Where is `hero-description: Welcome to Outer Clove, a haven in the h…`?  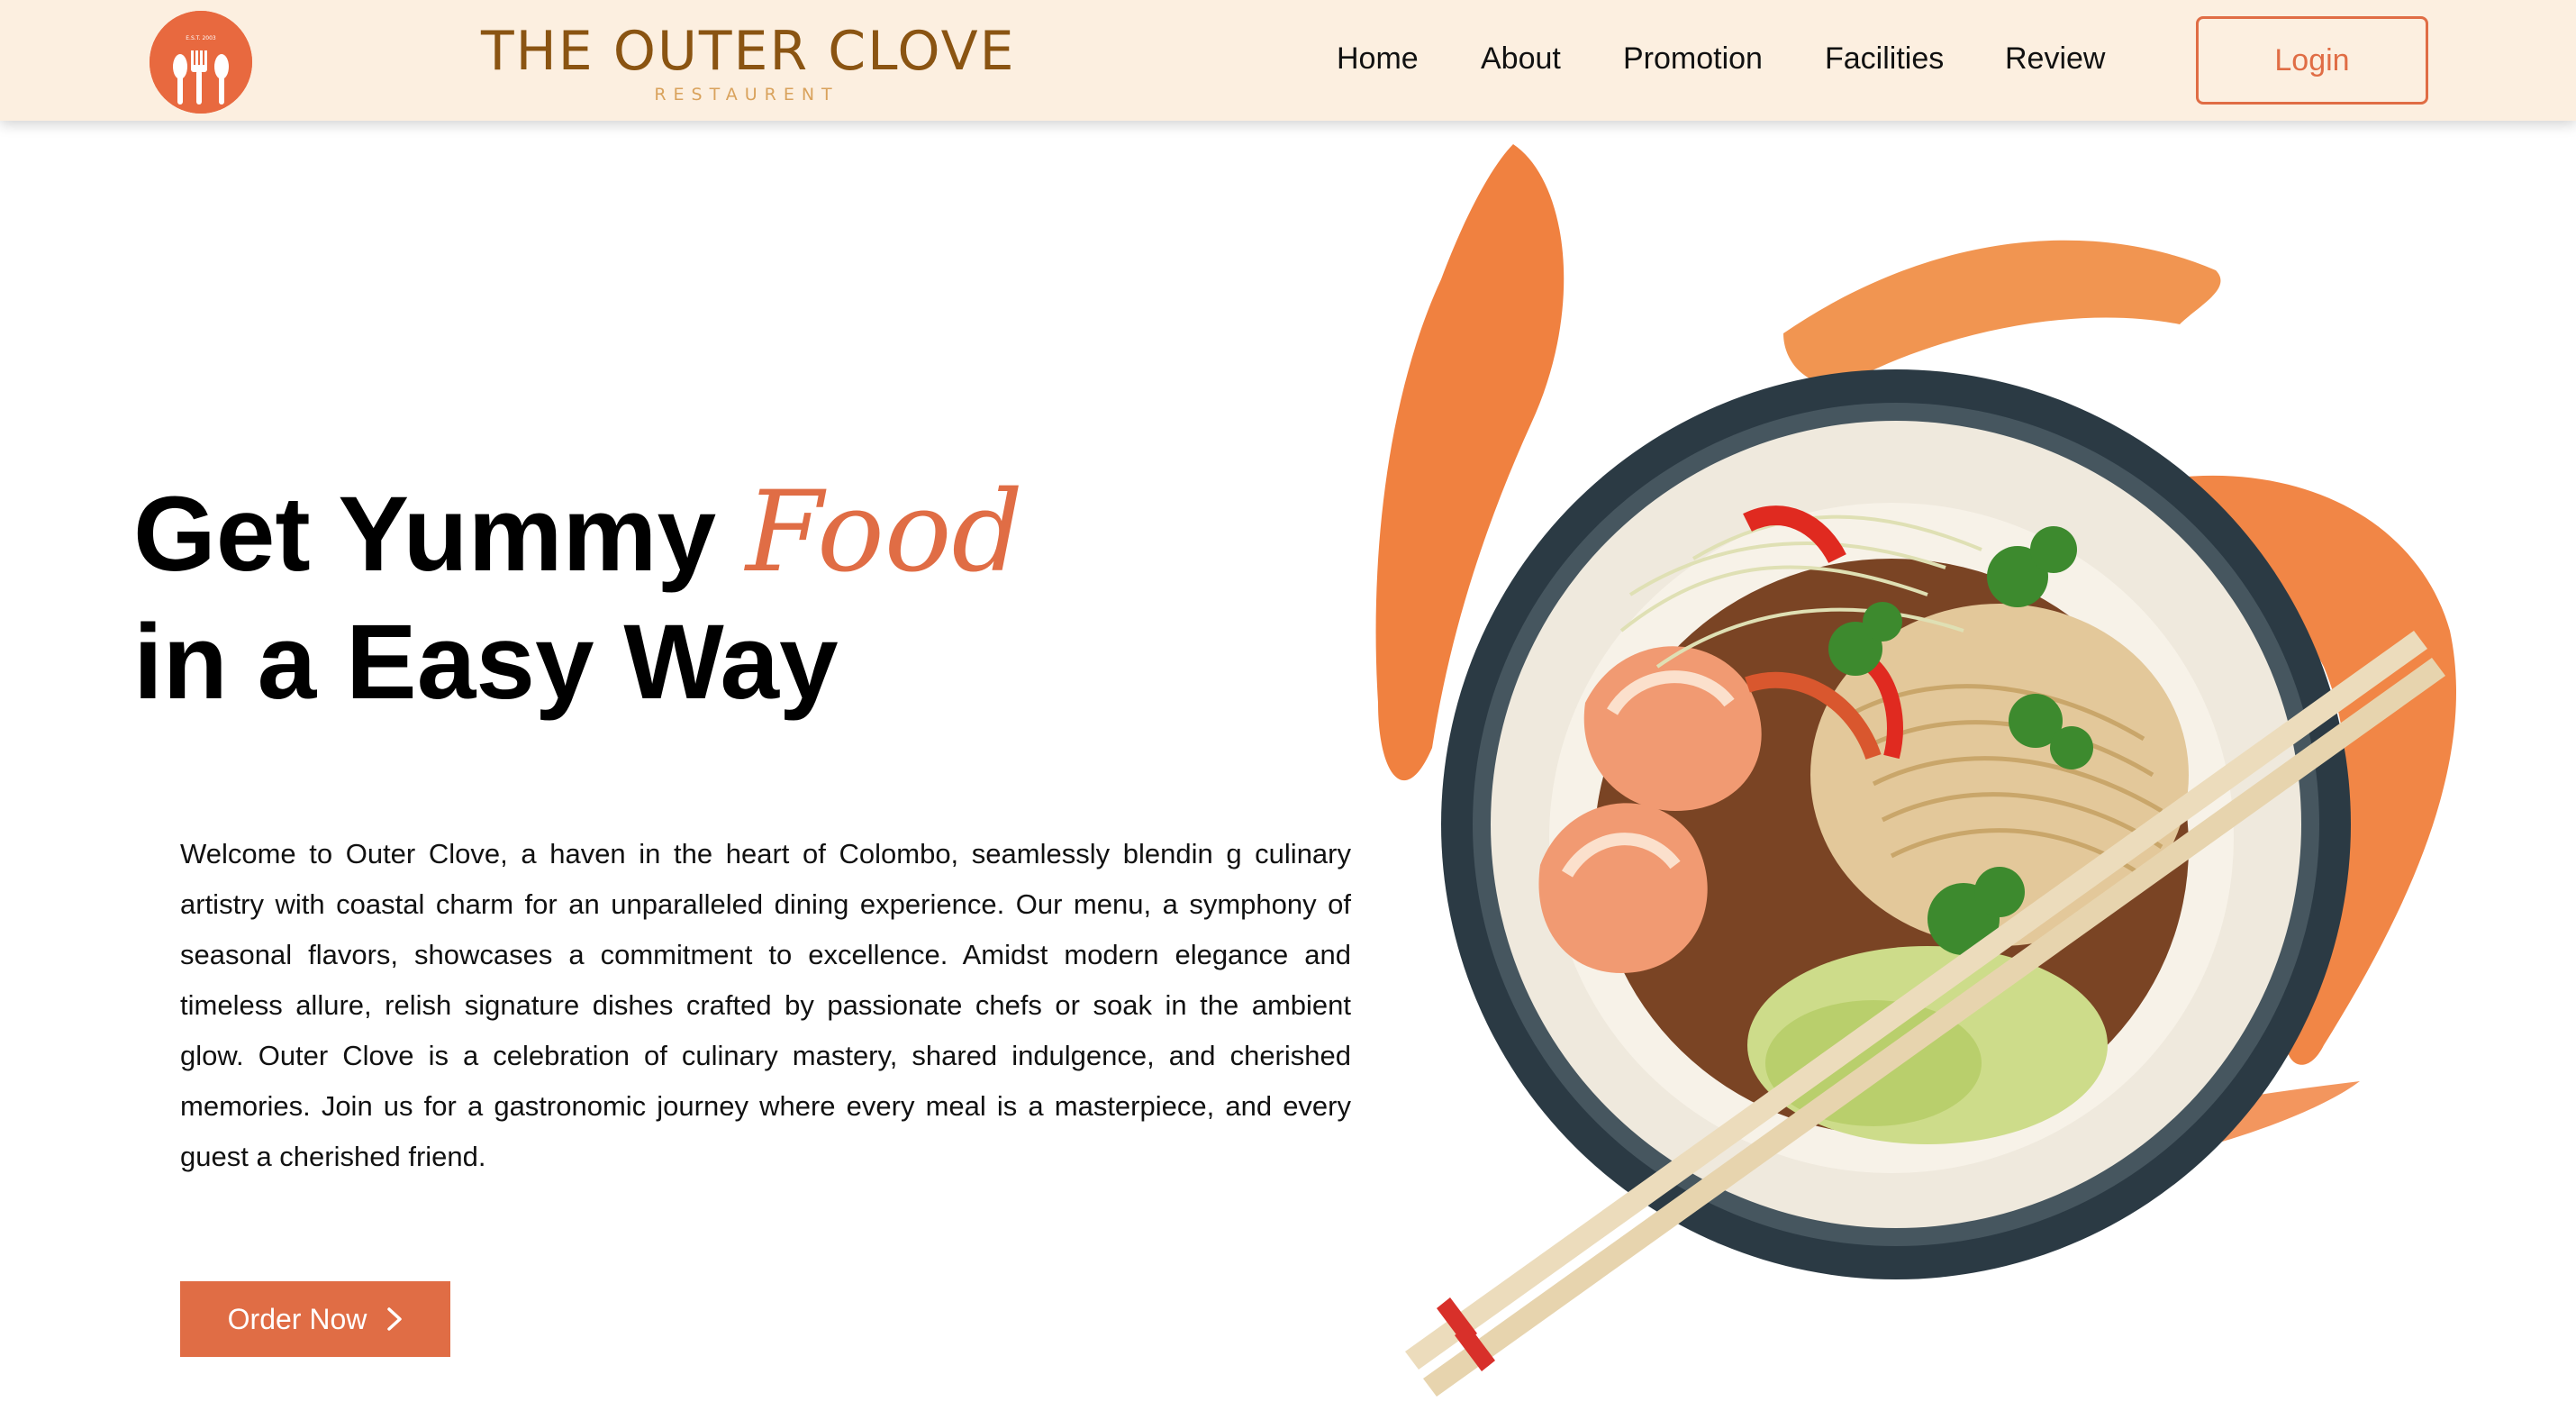 hero-description: Welcome to Outer Clove, a haven in the h… is located at coordinates (765, 1005).